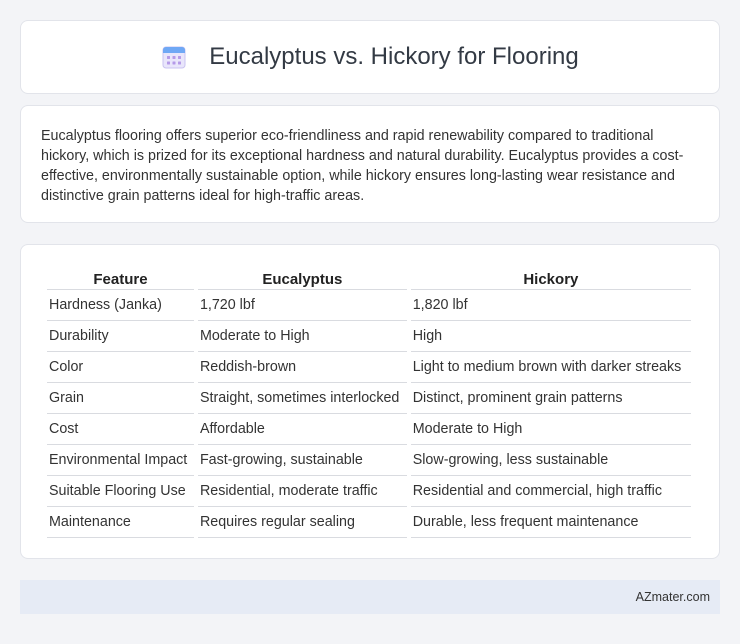 The height and width of the screenshot is (644, 740). I want to click on cell-hickory: Slow-growing, less sustainable, so click(550, 460).